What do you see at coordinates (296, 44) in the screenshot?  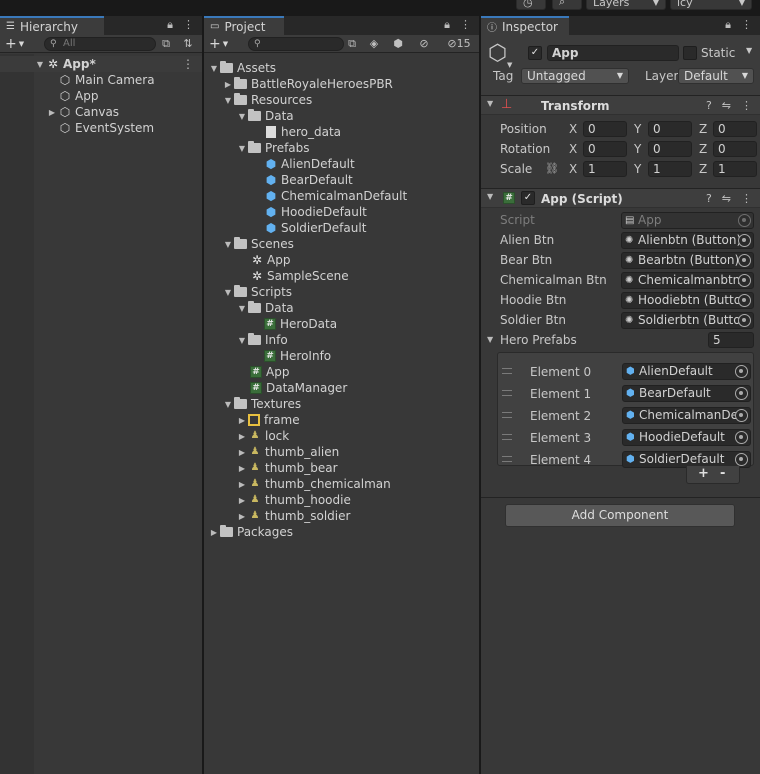 I see `project-search-input: ⚲` at bounding box center [296, 44].